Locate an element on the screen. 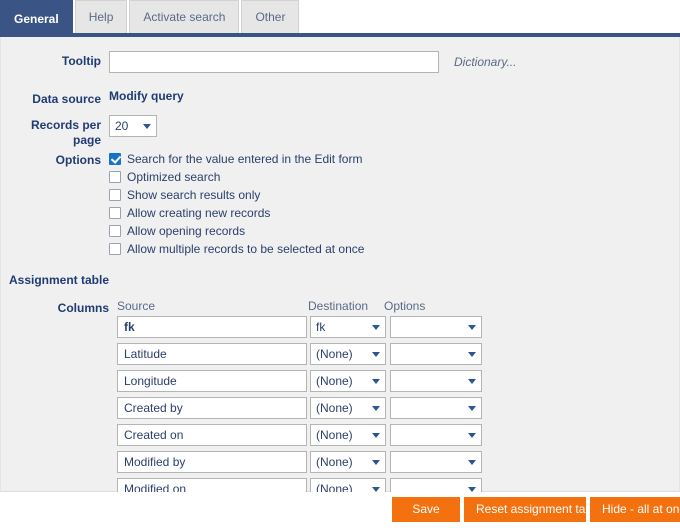  row-source-input: Created by is located at coordinates (212, 408).